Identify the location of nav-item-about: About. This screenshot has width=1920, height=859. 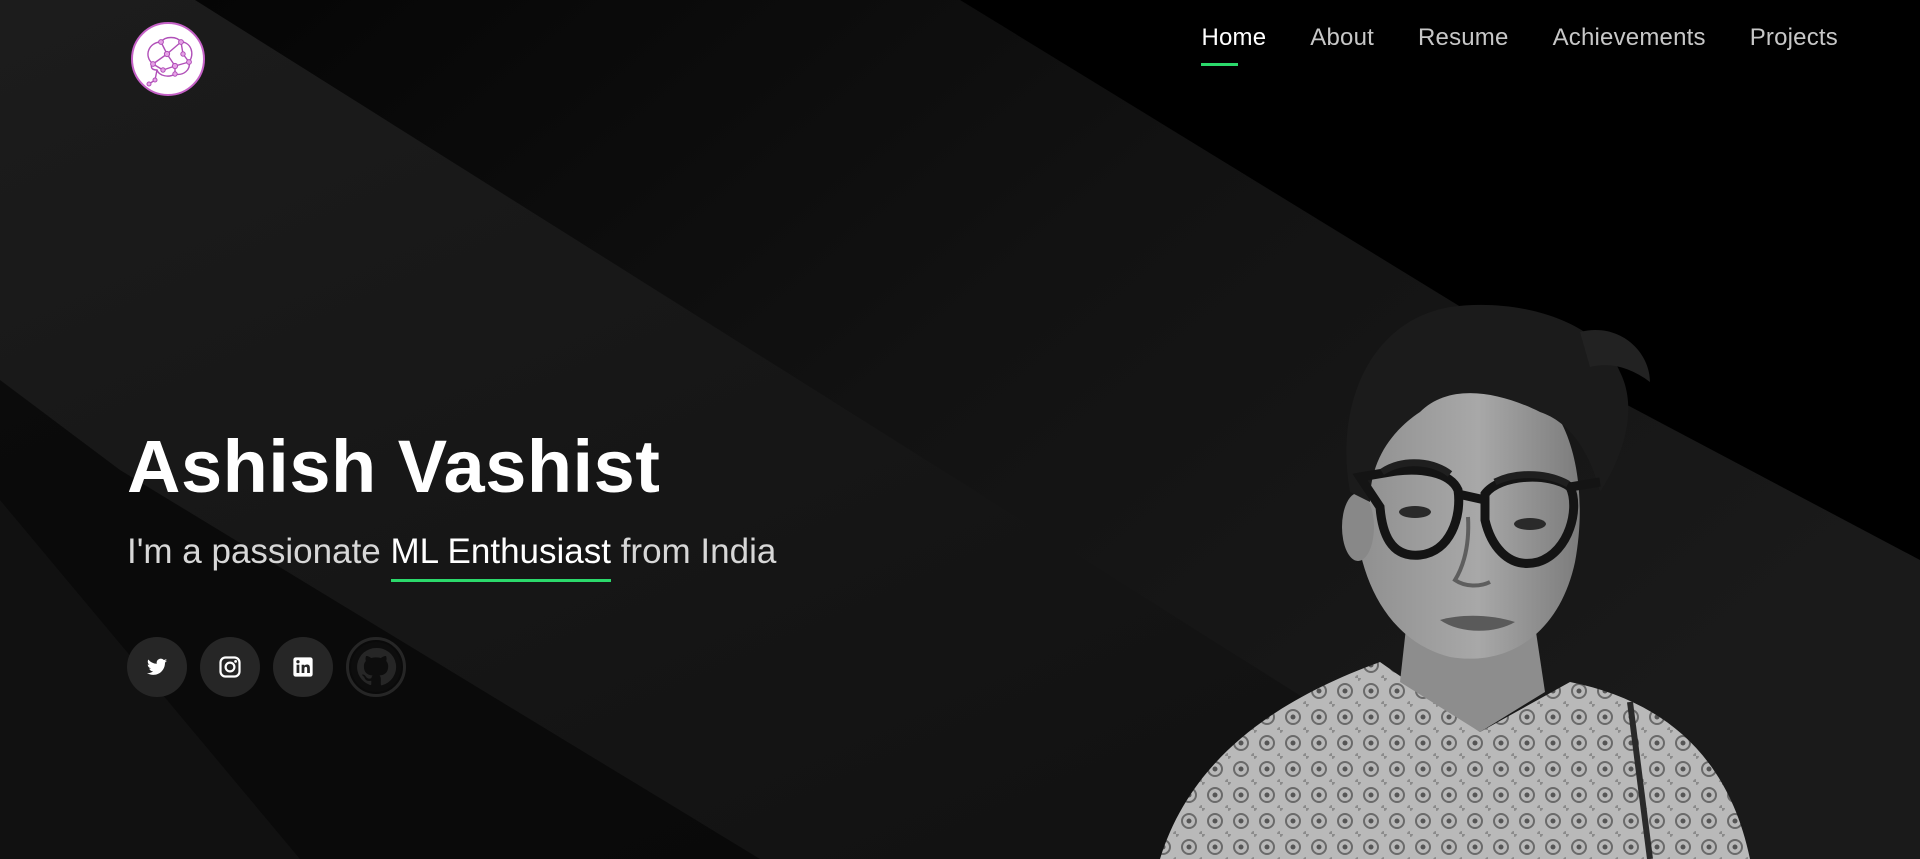
(1342, 45).